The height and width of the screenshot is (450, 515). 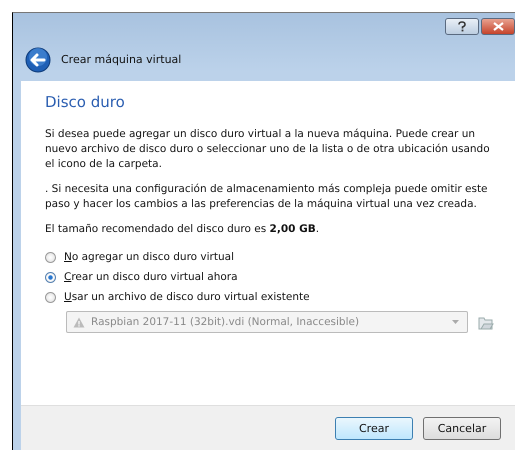 What do you see at coordinates (149, 257) in the screenshot?
I see `option-label: No agregar un disco duro virtual` at bounding box center [149, 257].